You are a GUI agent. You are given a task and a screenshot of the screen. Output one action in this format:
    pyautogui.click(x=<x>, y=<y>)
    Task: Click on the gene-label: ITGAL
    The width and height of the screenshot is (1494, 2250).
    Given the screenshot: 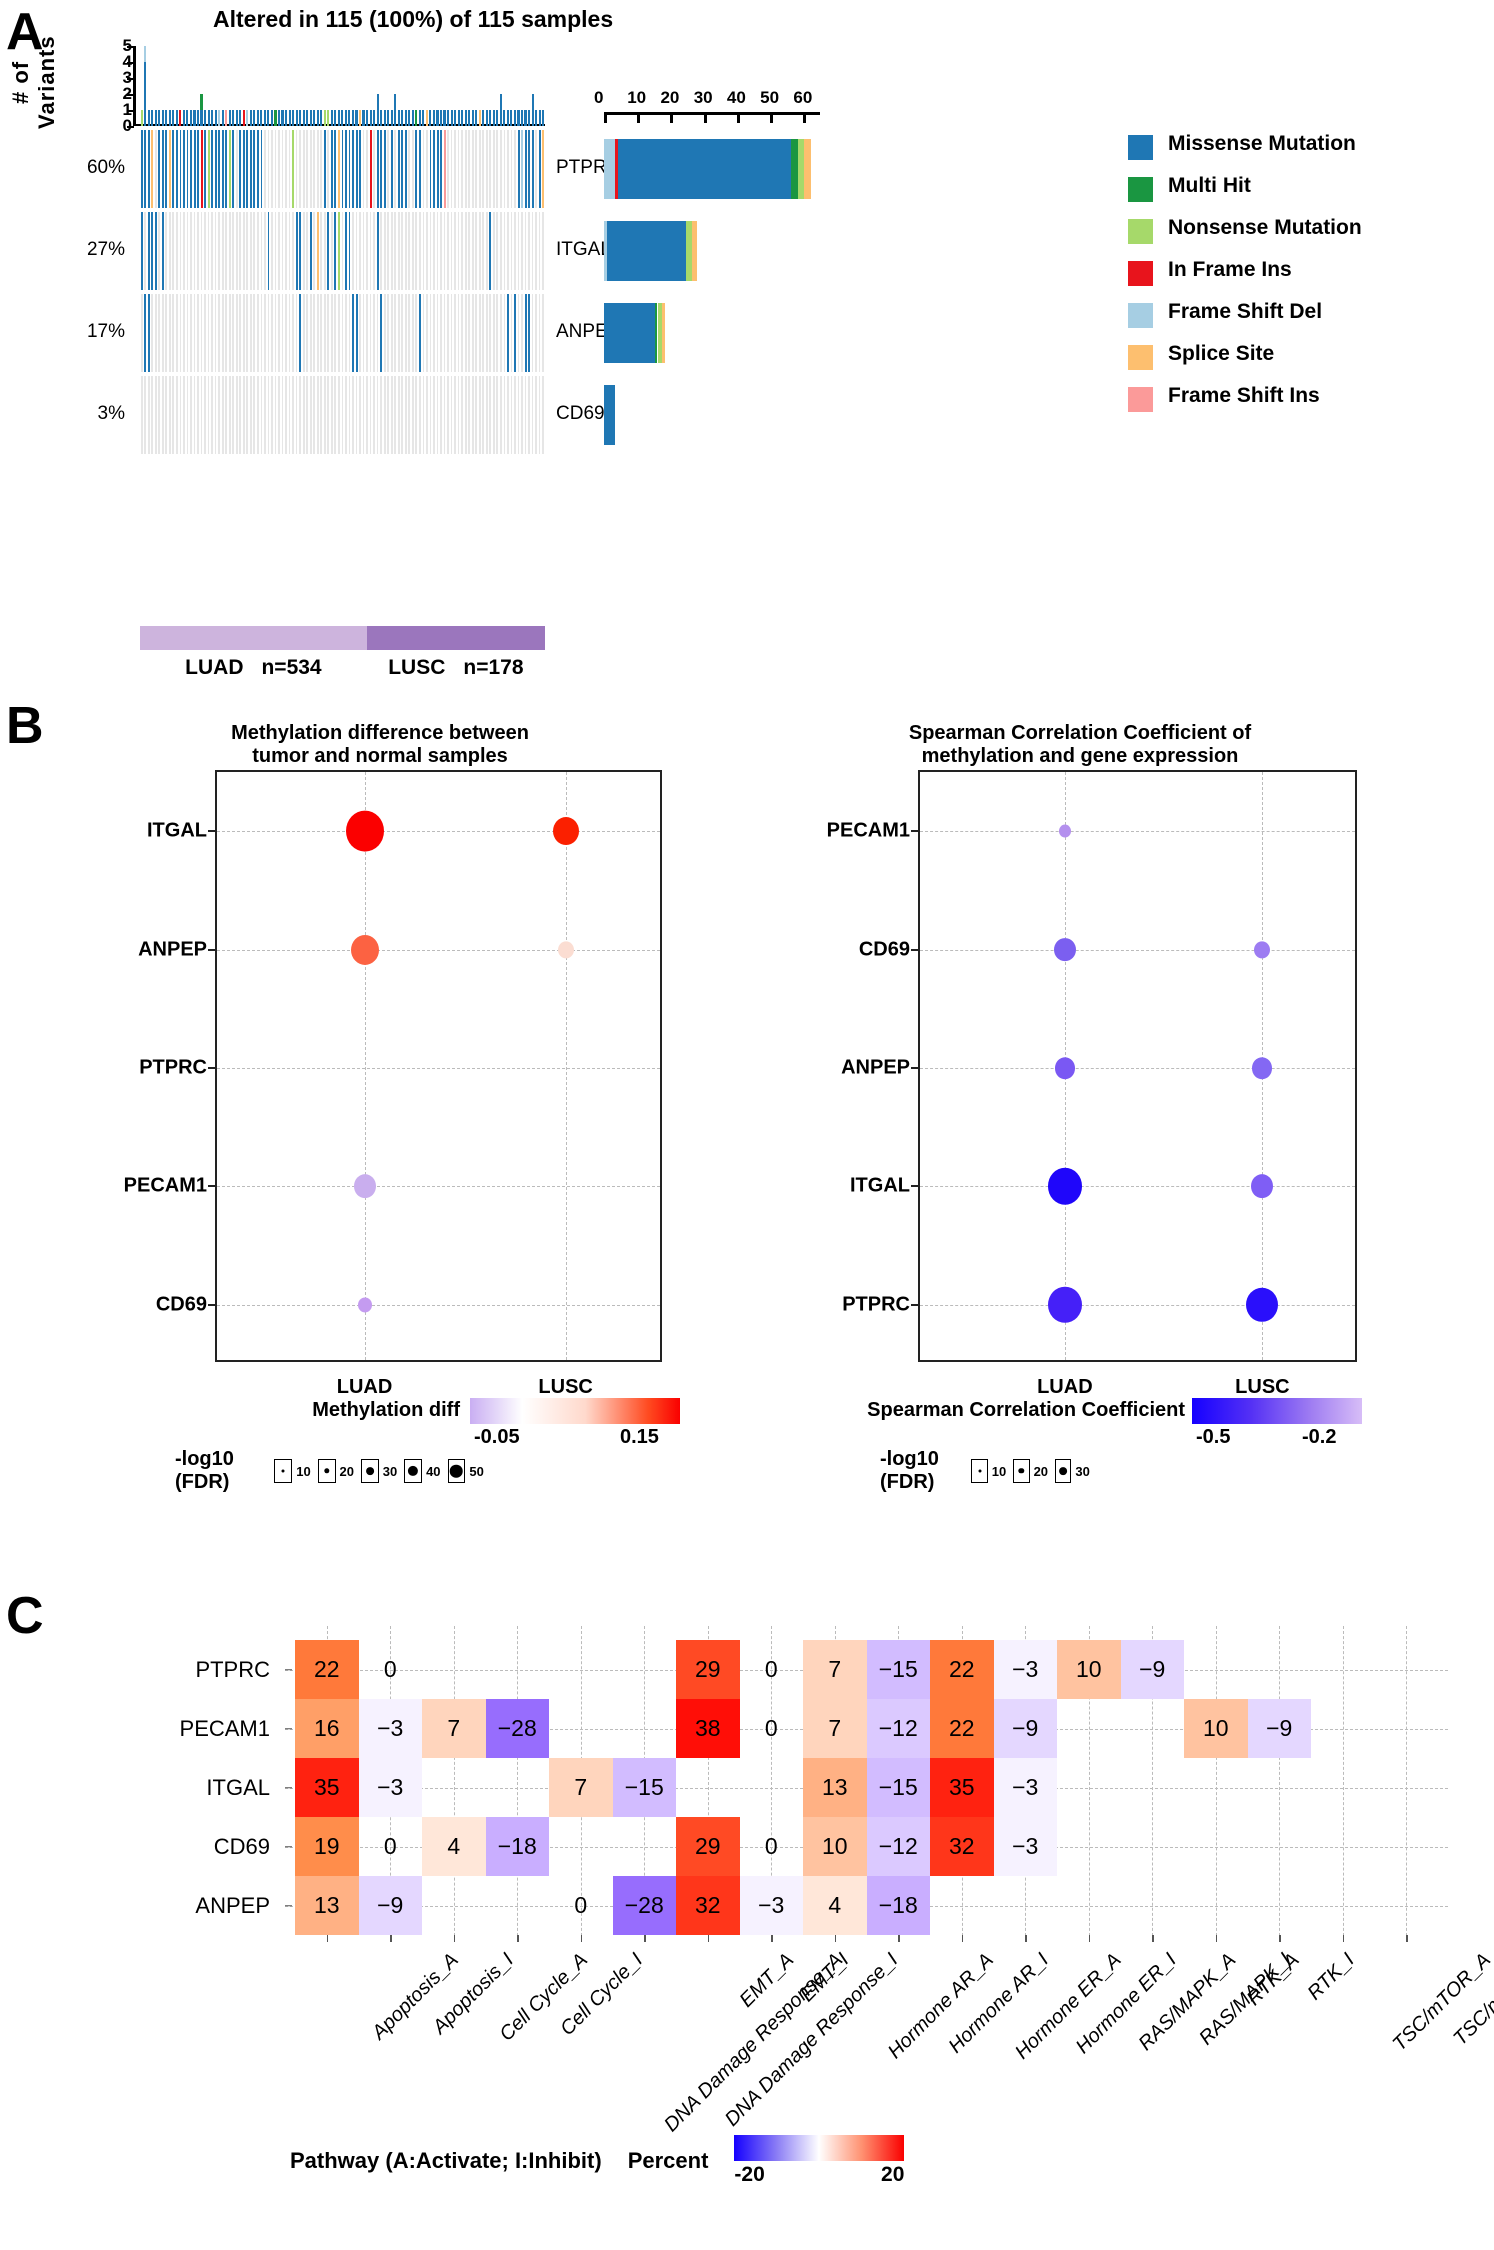 What is the action you would take?
    pyautogui.click(x=583, y=249)
    